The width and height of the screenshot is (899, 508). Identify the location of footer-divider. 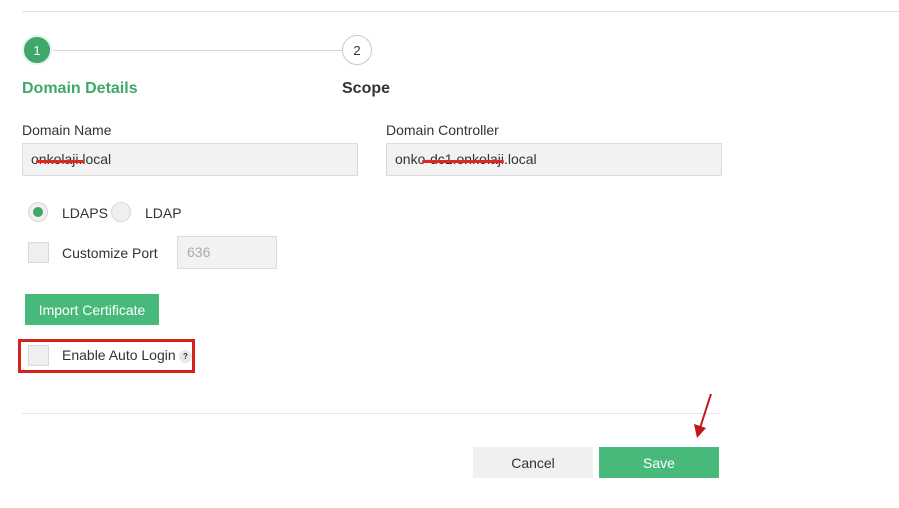
(370, 413).